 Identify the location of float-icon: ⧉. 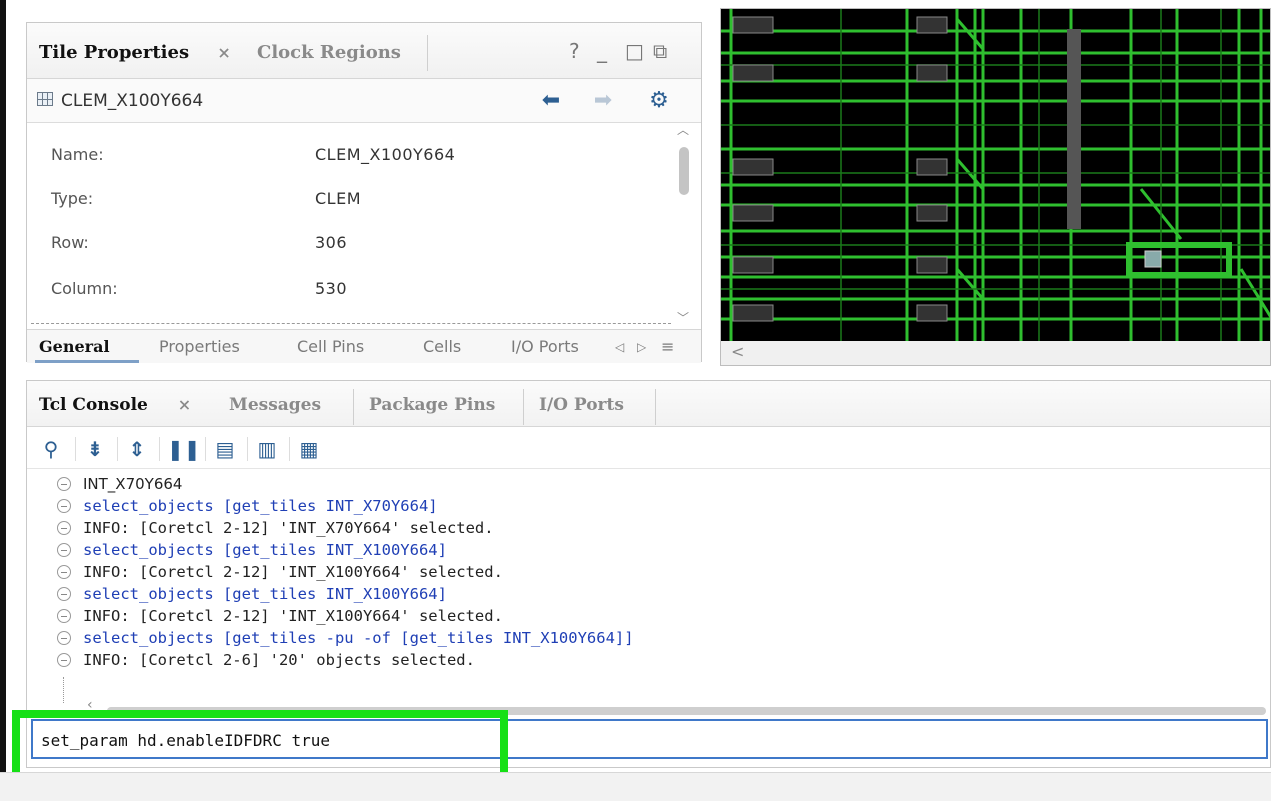
(660, 51).